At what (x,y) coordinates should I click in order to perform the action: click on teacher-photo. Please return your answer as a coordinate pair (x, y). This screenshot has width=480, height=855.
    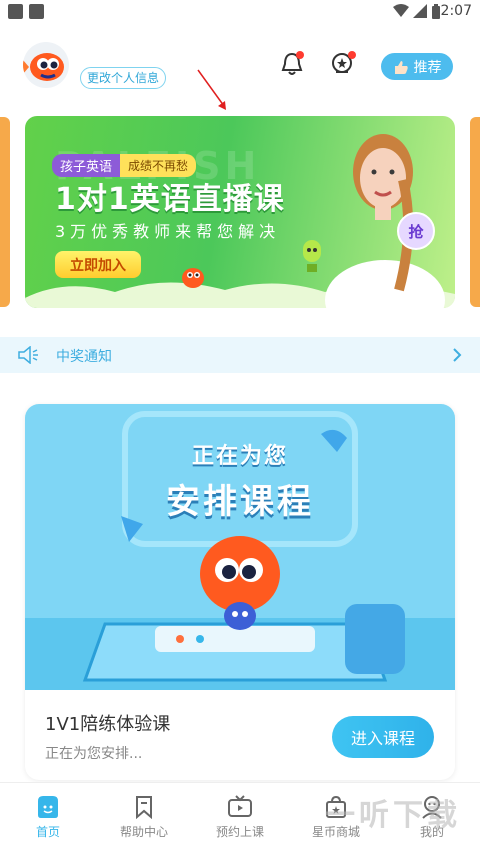
    Looking at the image, I should click on (385, 221).